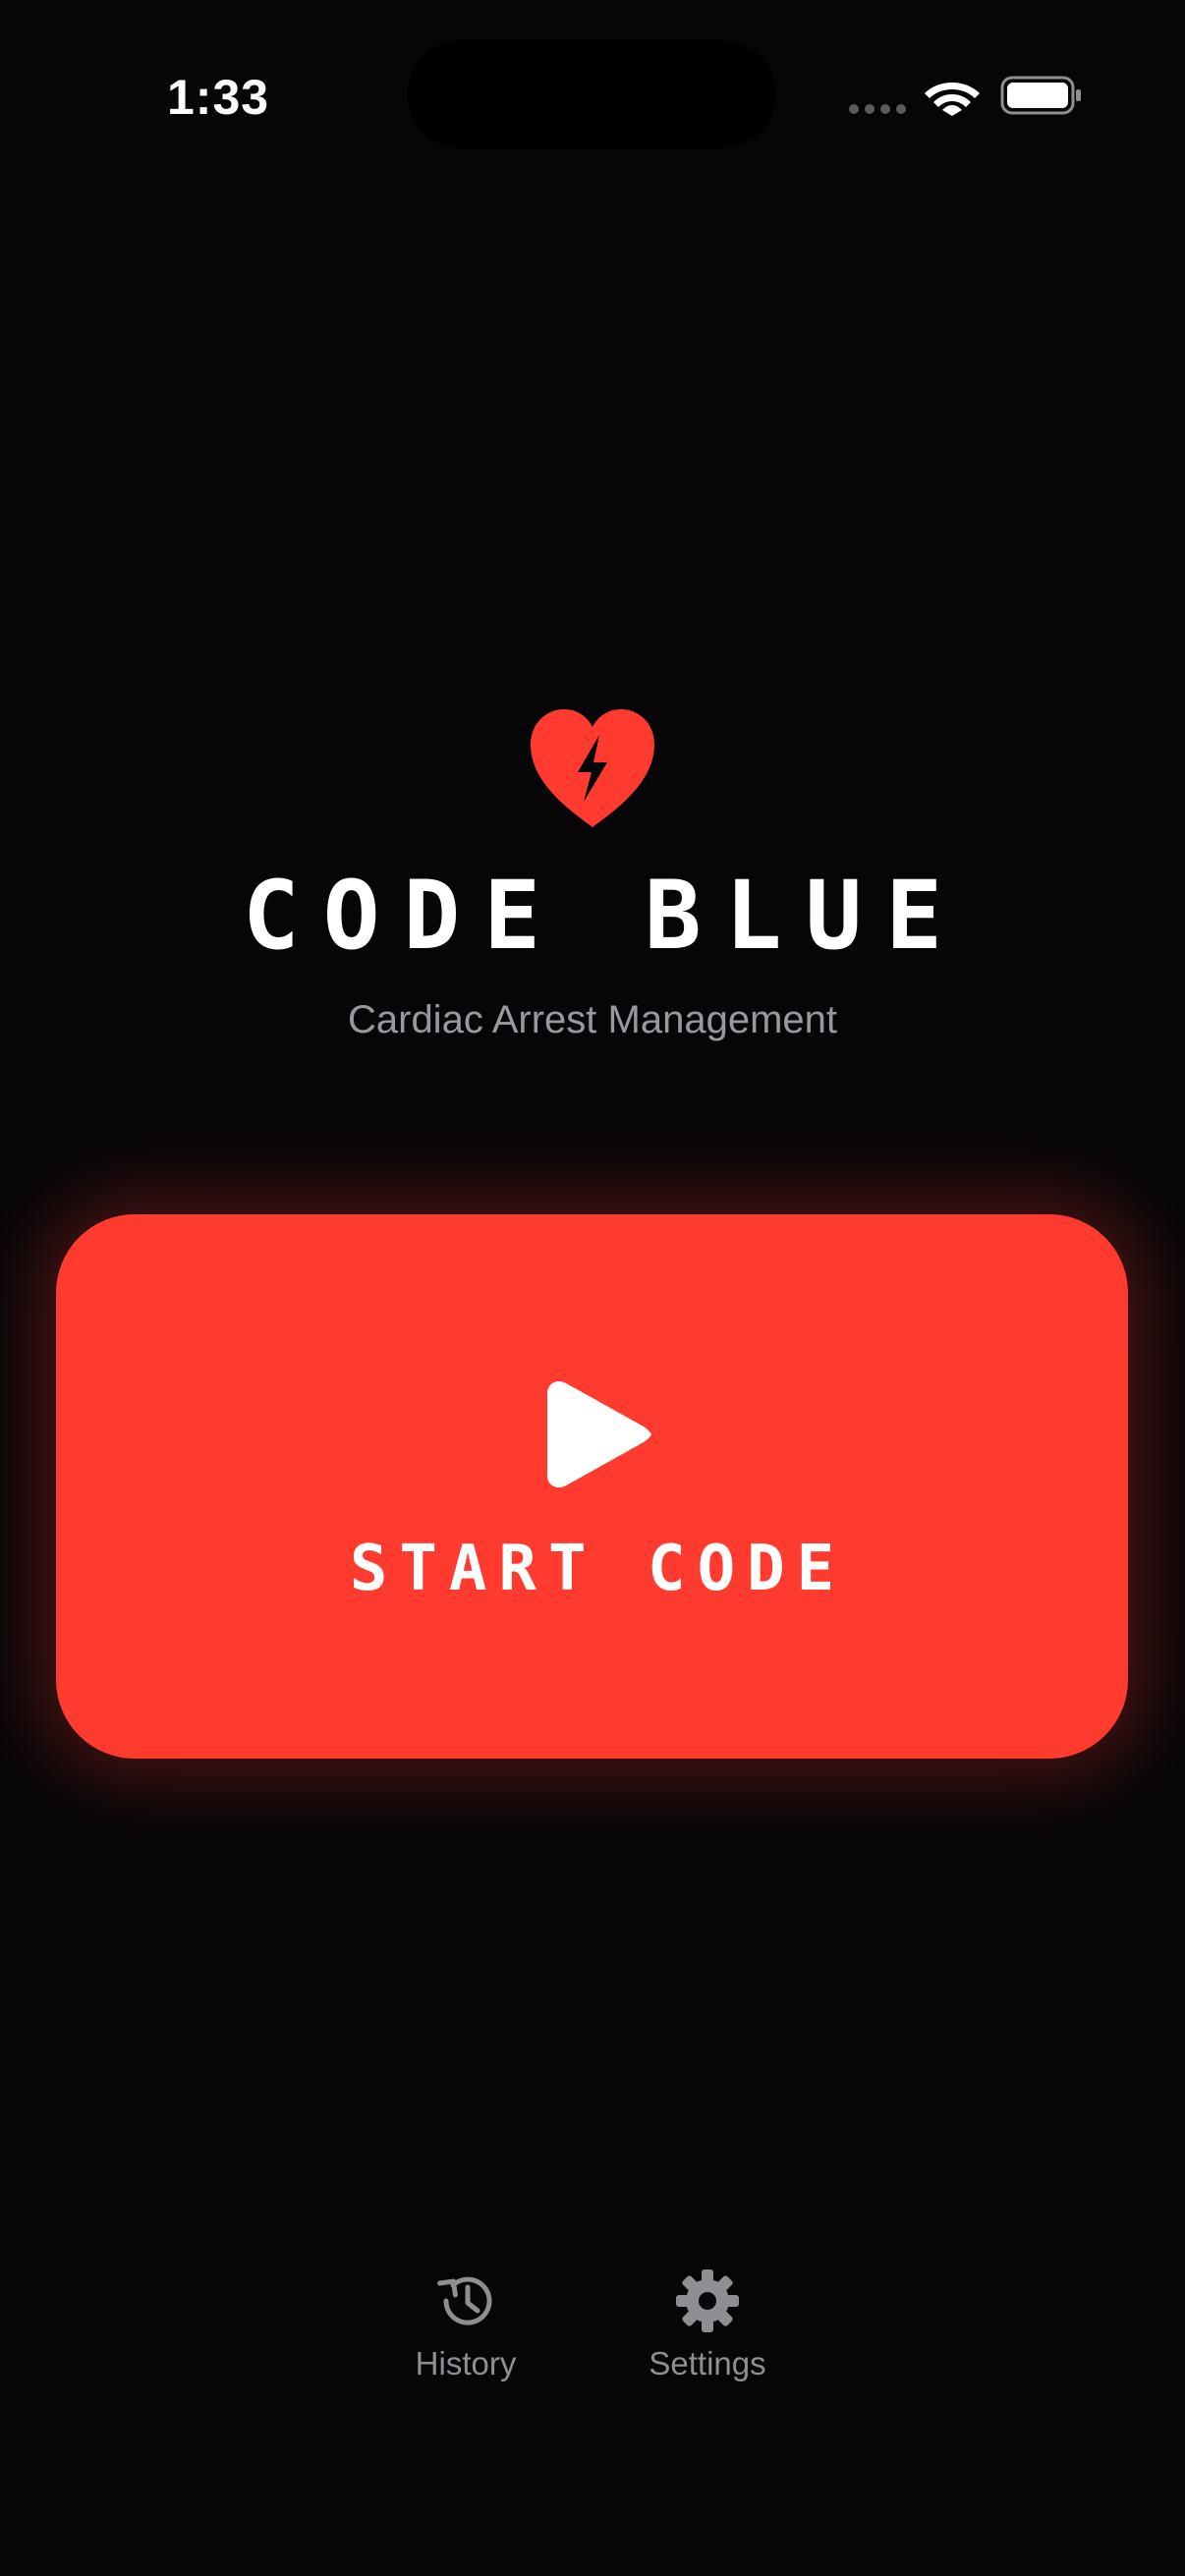 Image resolution: width=1185 pixels, height=2576 pixels. Describe the element at coordinates (592, 768) in the screenshot. I see `heart-bolt-icon` at that location.